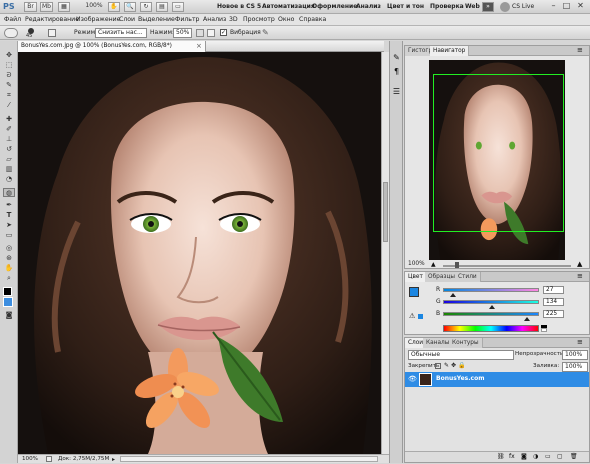  What do you see at coordinates (544, 330) in the screenshot?
I see `spectrum-white` at bounding box center [544, 330].